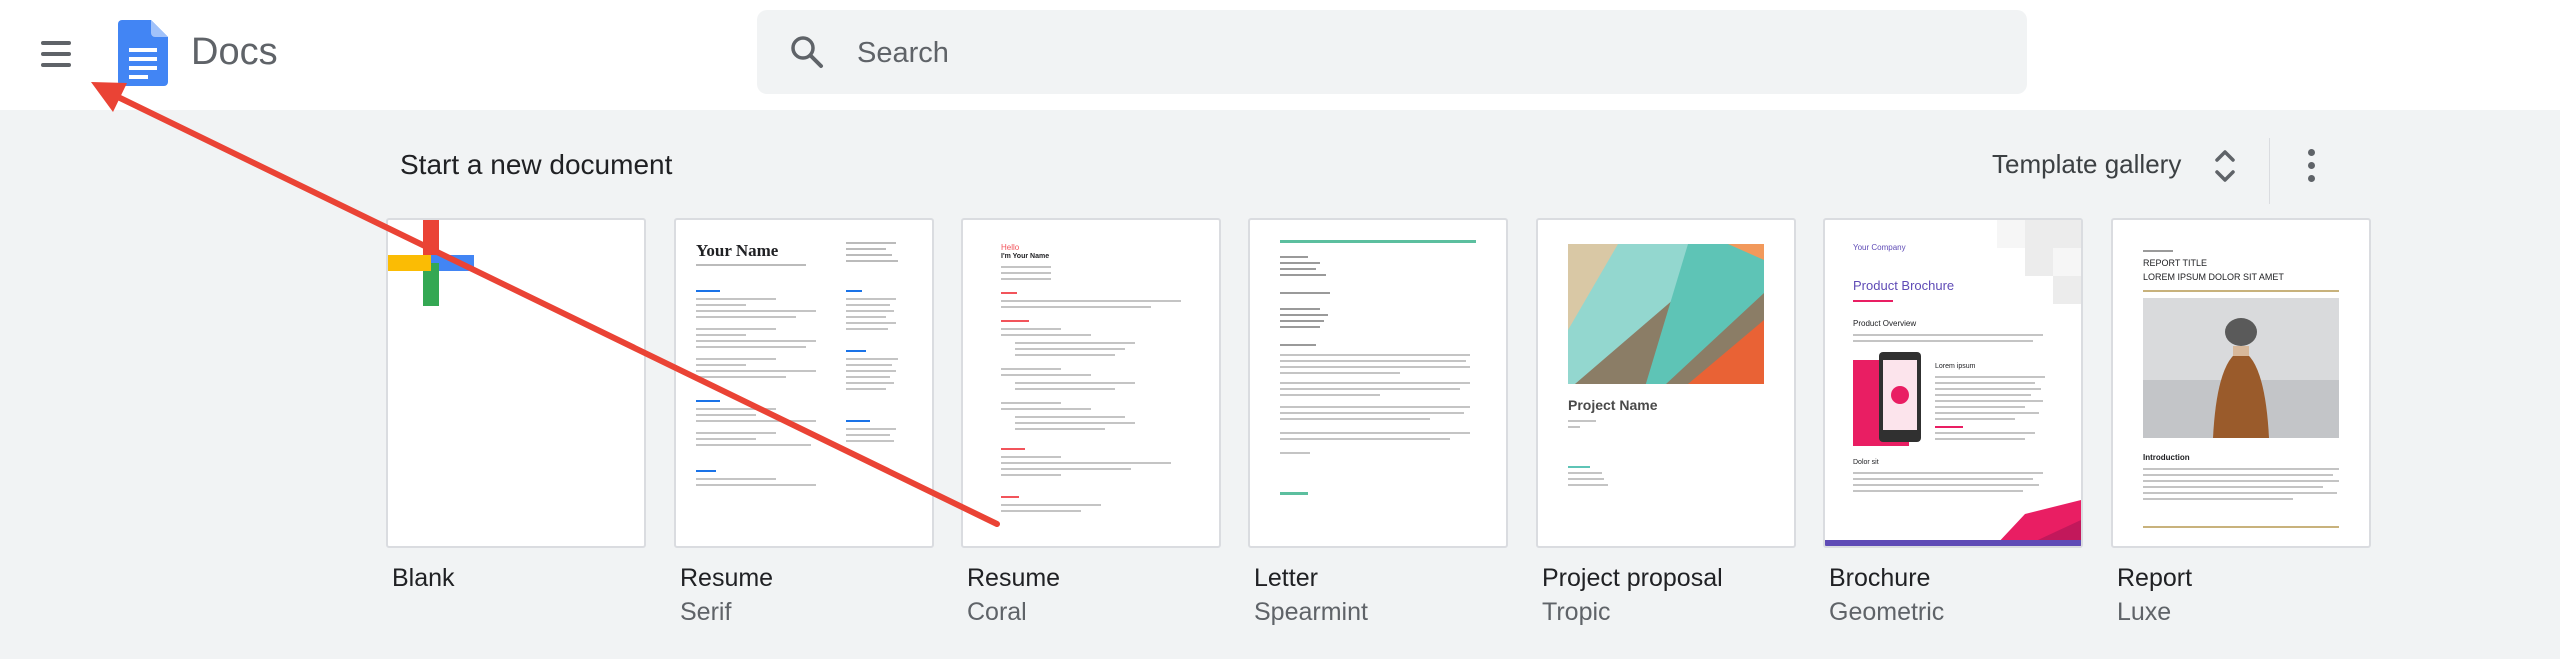 The width and height of the screenshot is (2560, 659). Describe the element at coordinates (1955, 366) in the screenshot. I see `brochure-lorem: Lorem ipsum` at that location.